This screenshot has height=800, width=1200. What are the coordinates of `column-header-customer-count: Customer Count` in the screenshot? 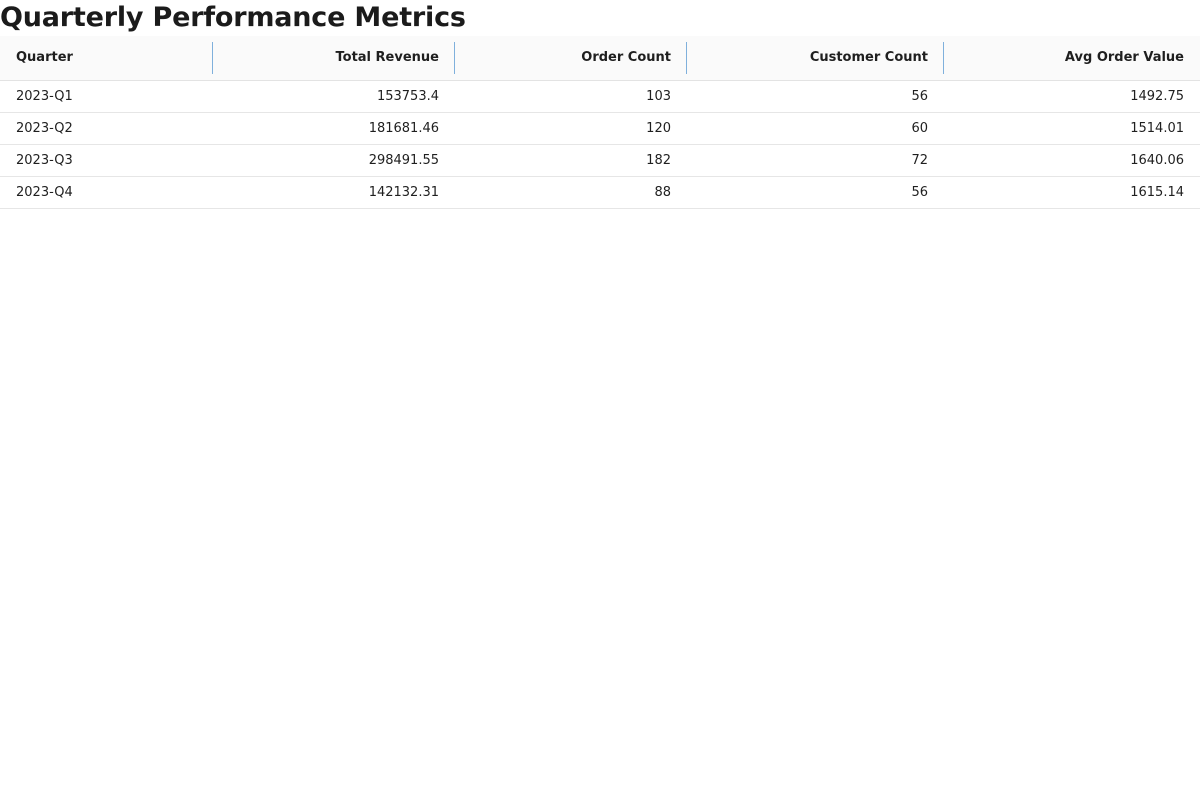 It's located at (815, 58).